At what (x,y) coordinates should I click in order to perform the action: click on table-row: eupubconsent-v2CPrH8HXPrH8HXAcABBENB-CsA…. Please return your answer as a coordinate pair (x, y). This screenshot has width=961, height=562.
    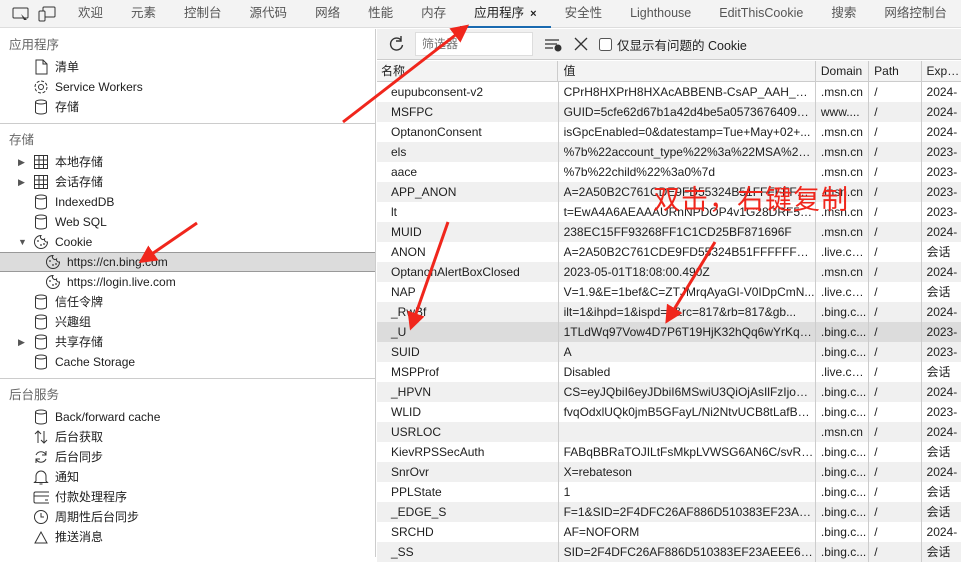
    Looking at the image, I should click on (669, 92).